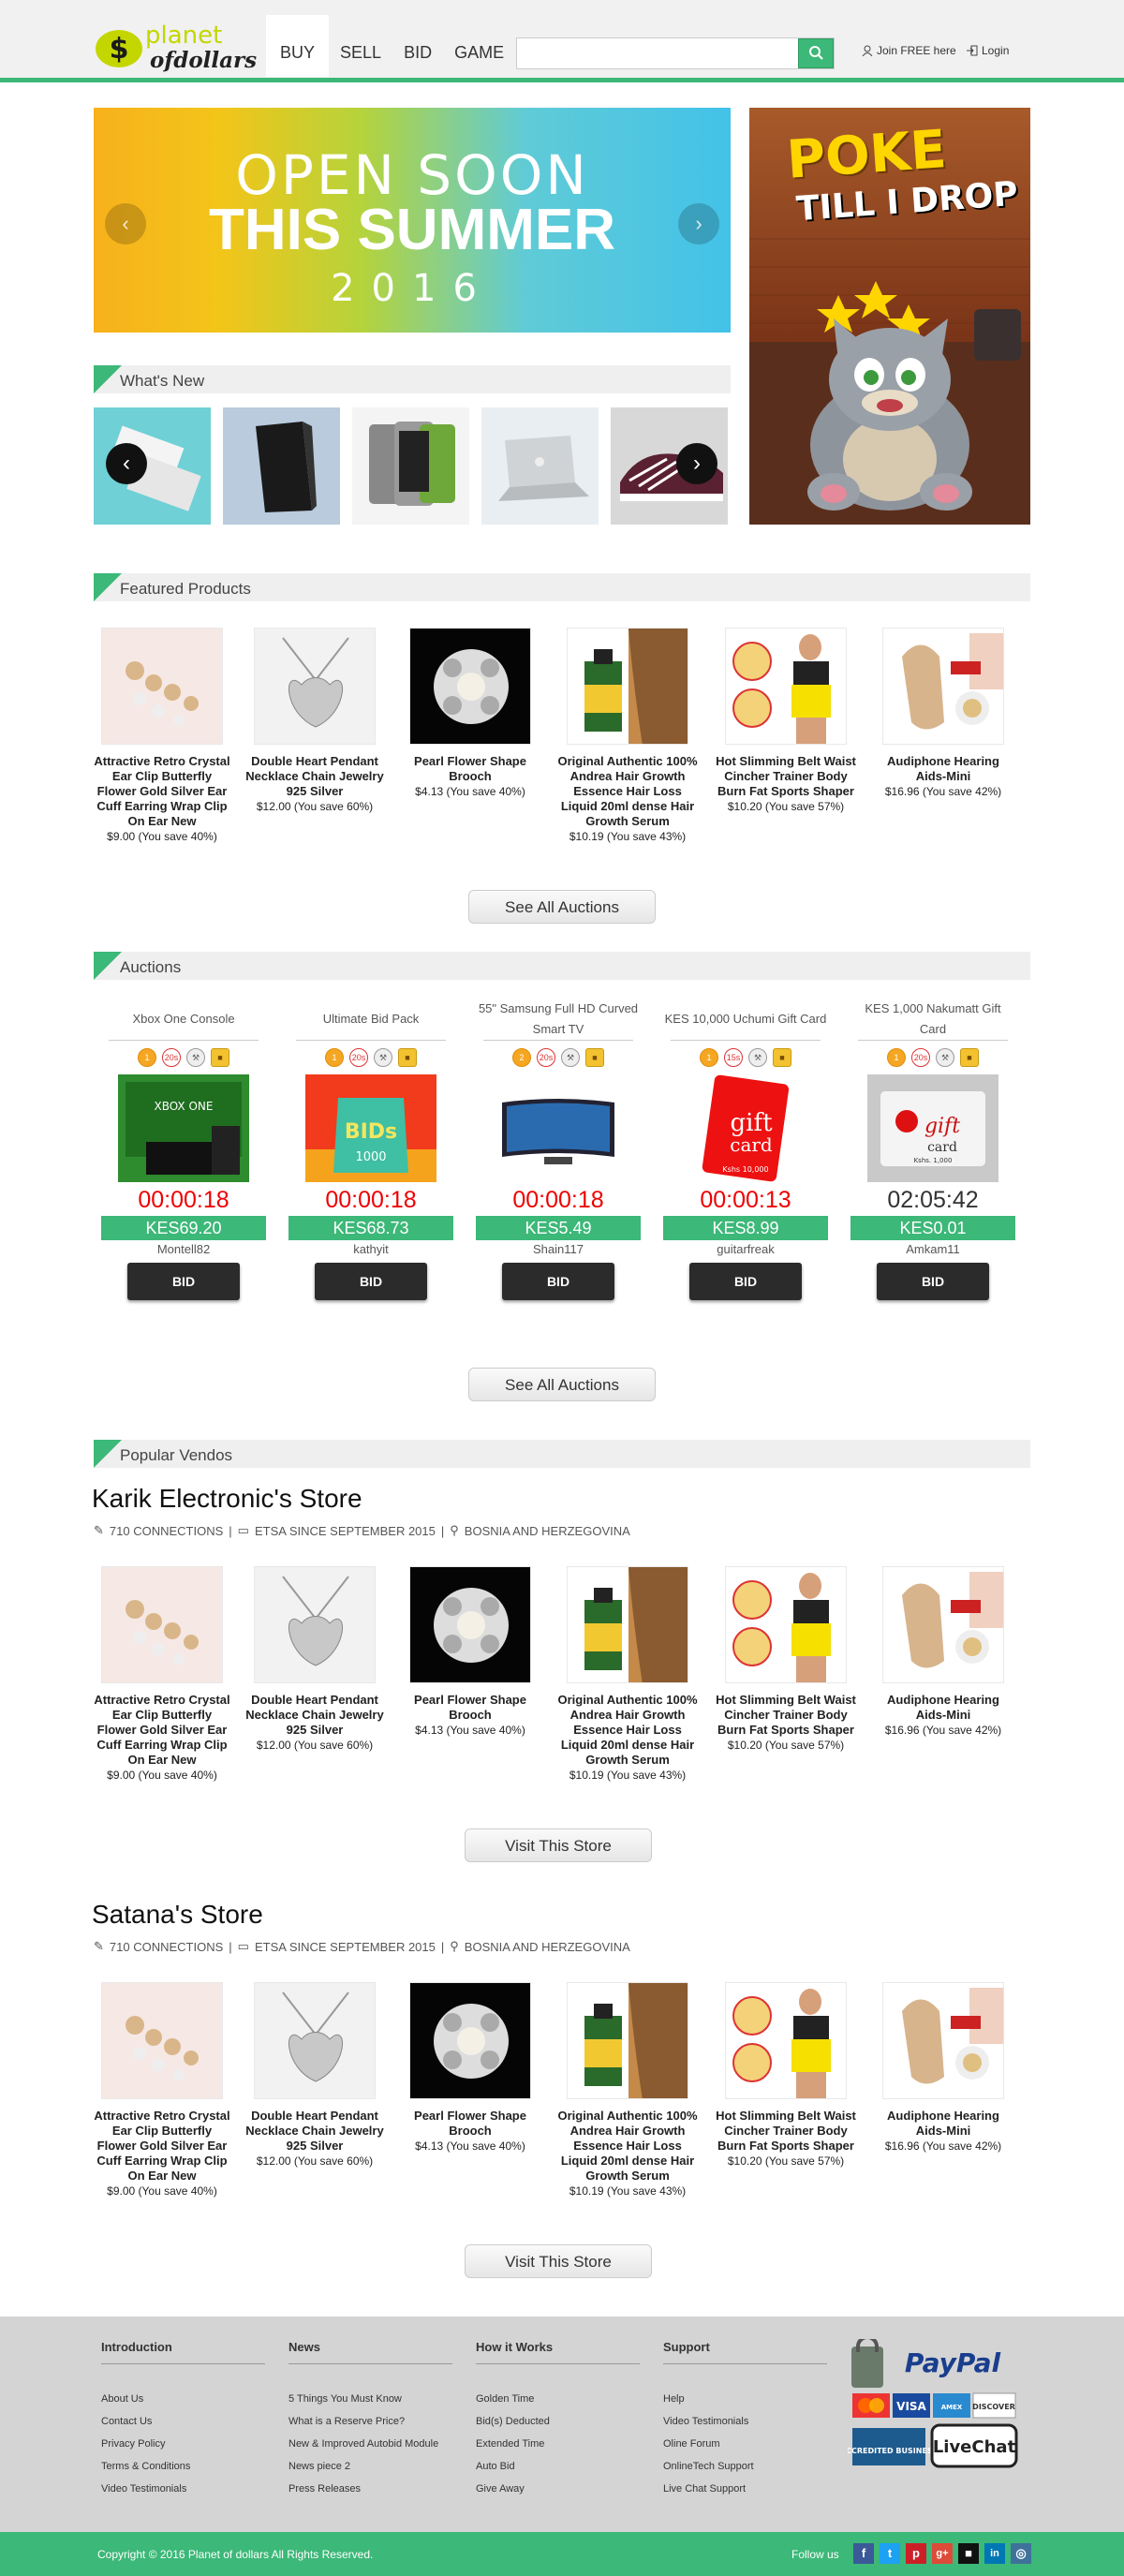  Describe the element at coordinates (176, 48) in the screenshot. I see `site-logo: $ planet ofdollars` at that location.